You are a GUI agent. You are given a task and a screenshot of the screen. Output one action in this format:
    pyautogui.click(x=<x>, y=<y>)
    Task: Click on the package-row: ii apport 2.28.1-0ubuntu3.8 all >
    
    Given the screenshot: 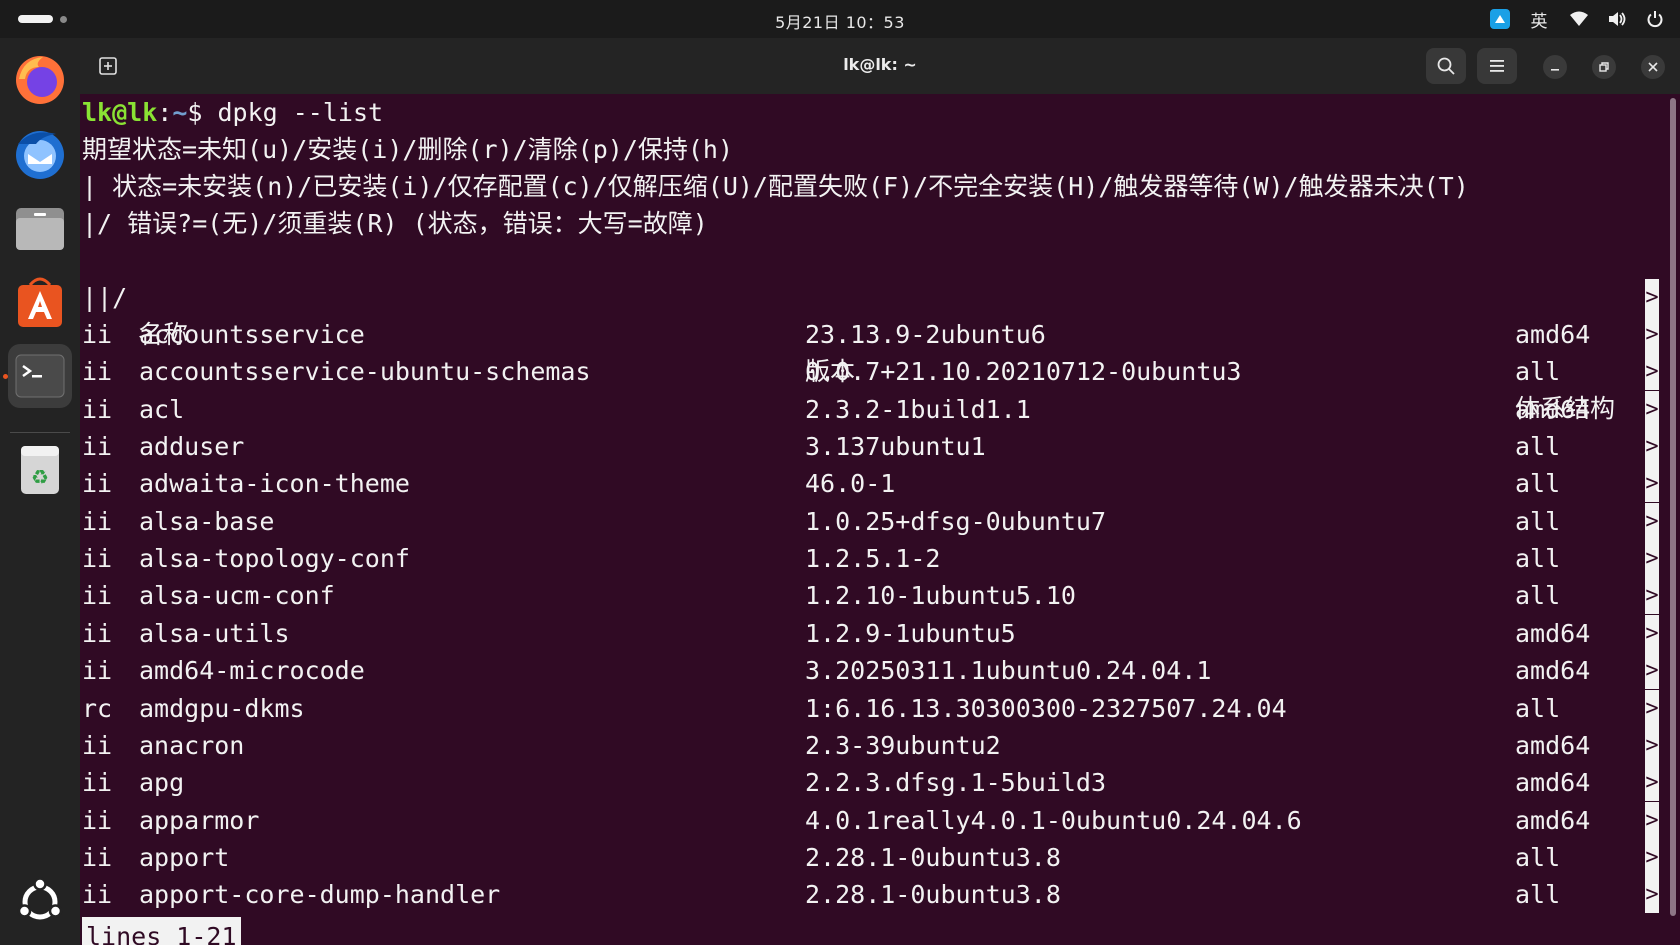 What is the action you would take?
    pyautogui.click(x=880, y=857)
    